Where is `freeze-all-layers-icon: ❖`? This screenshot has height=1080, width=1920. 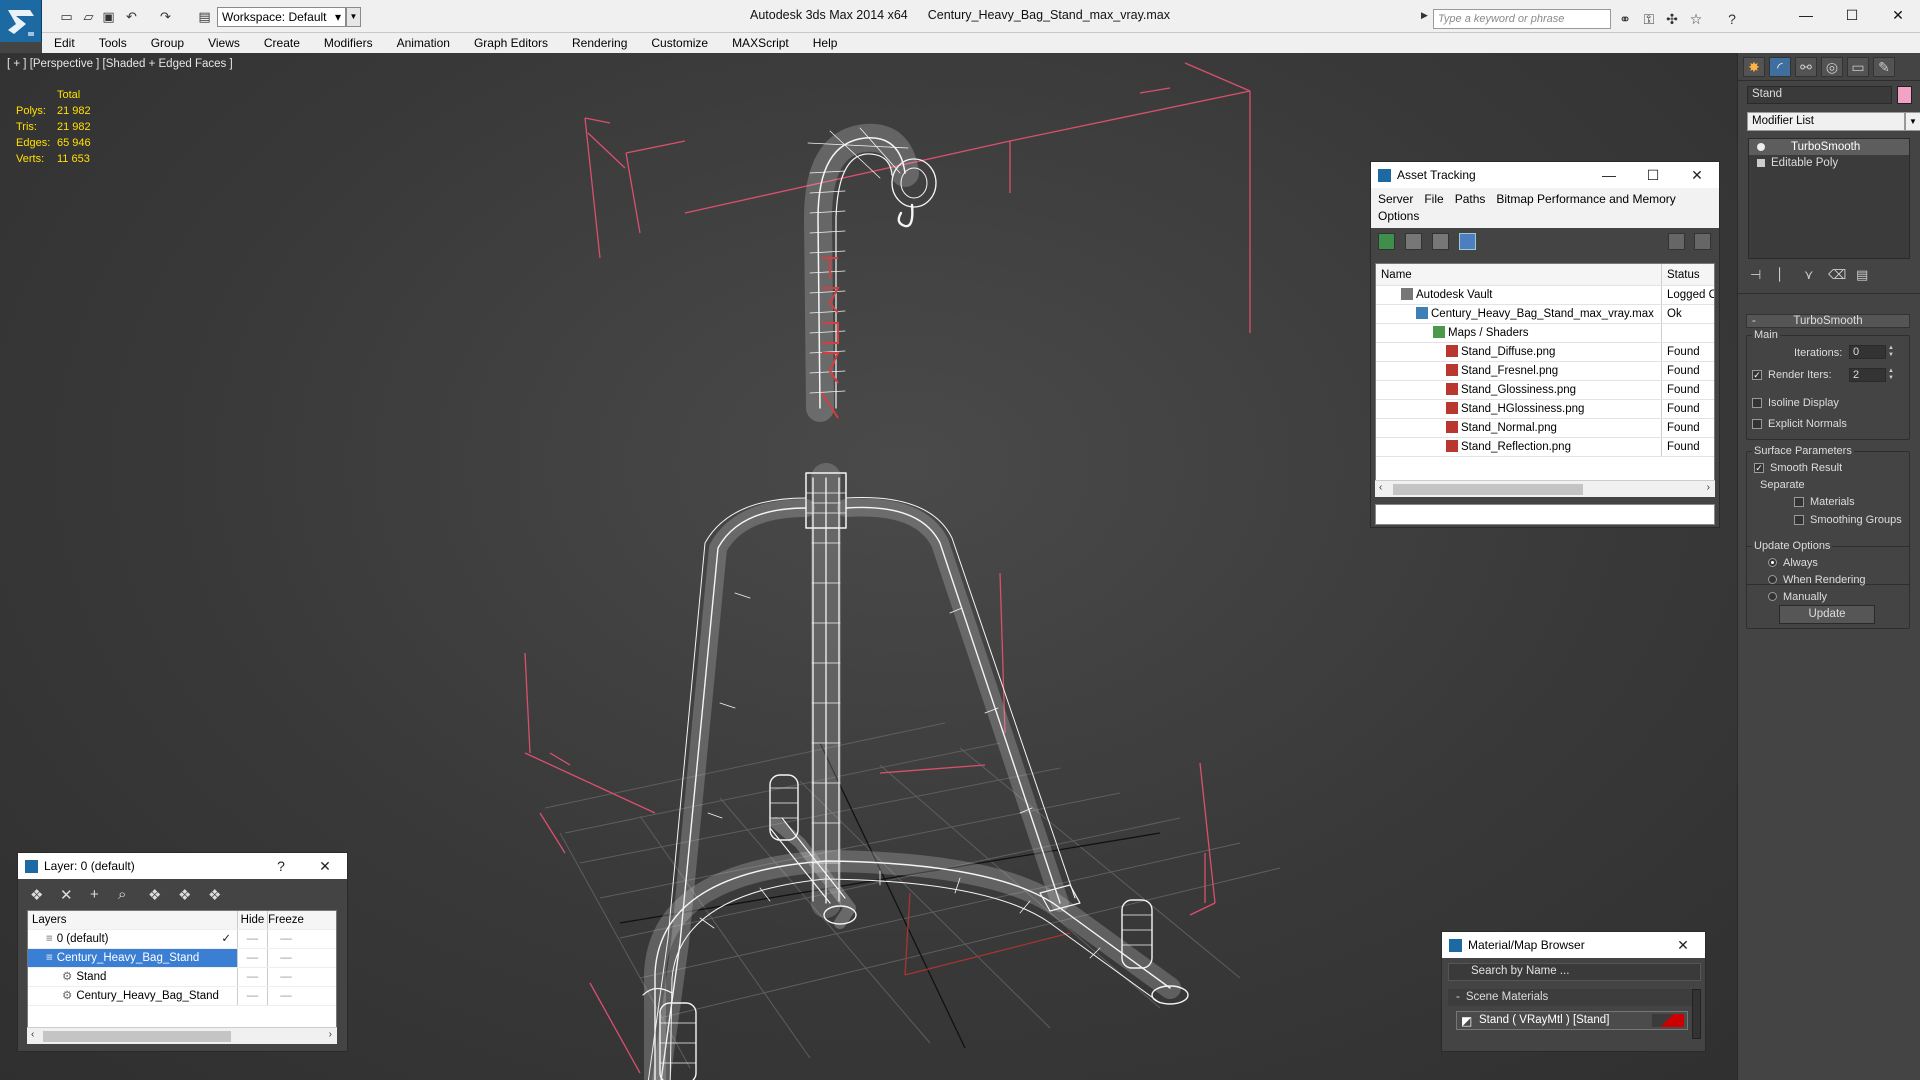
freeze-all-layers-icon: ❖ is located at coordinates (214, 895).